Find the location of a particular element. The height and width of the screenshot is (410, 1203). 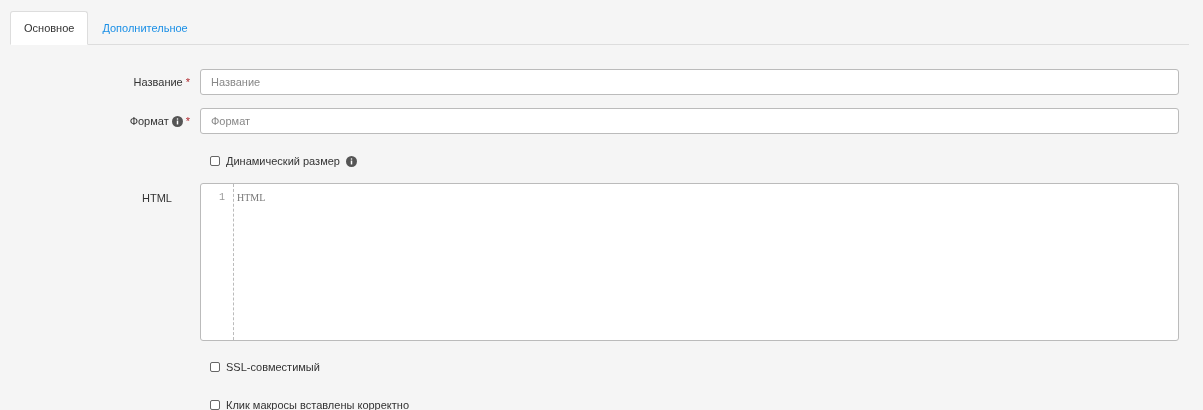

checkbox-label: Динамический размер is located at coordinates (283, 161).